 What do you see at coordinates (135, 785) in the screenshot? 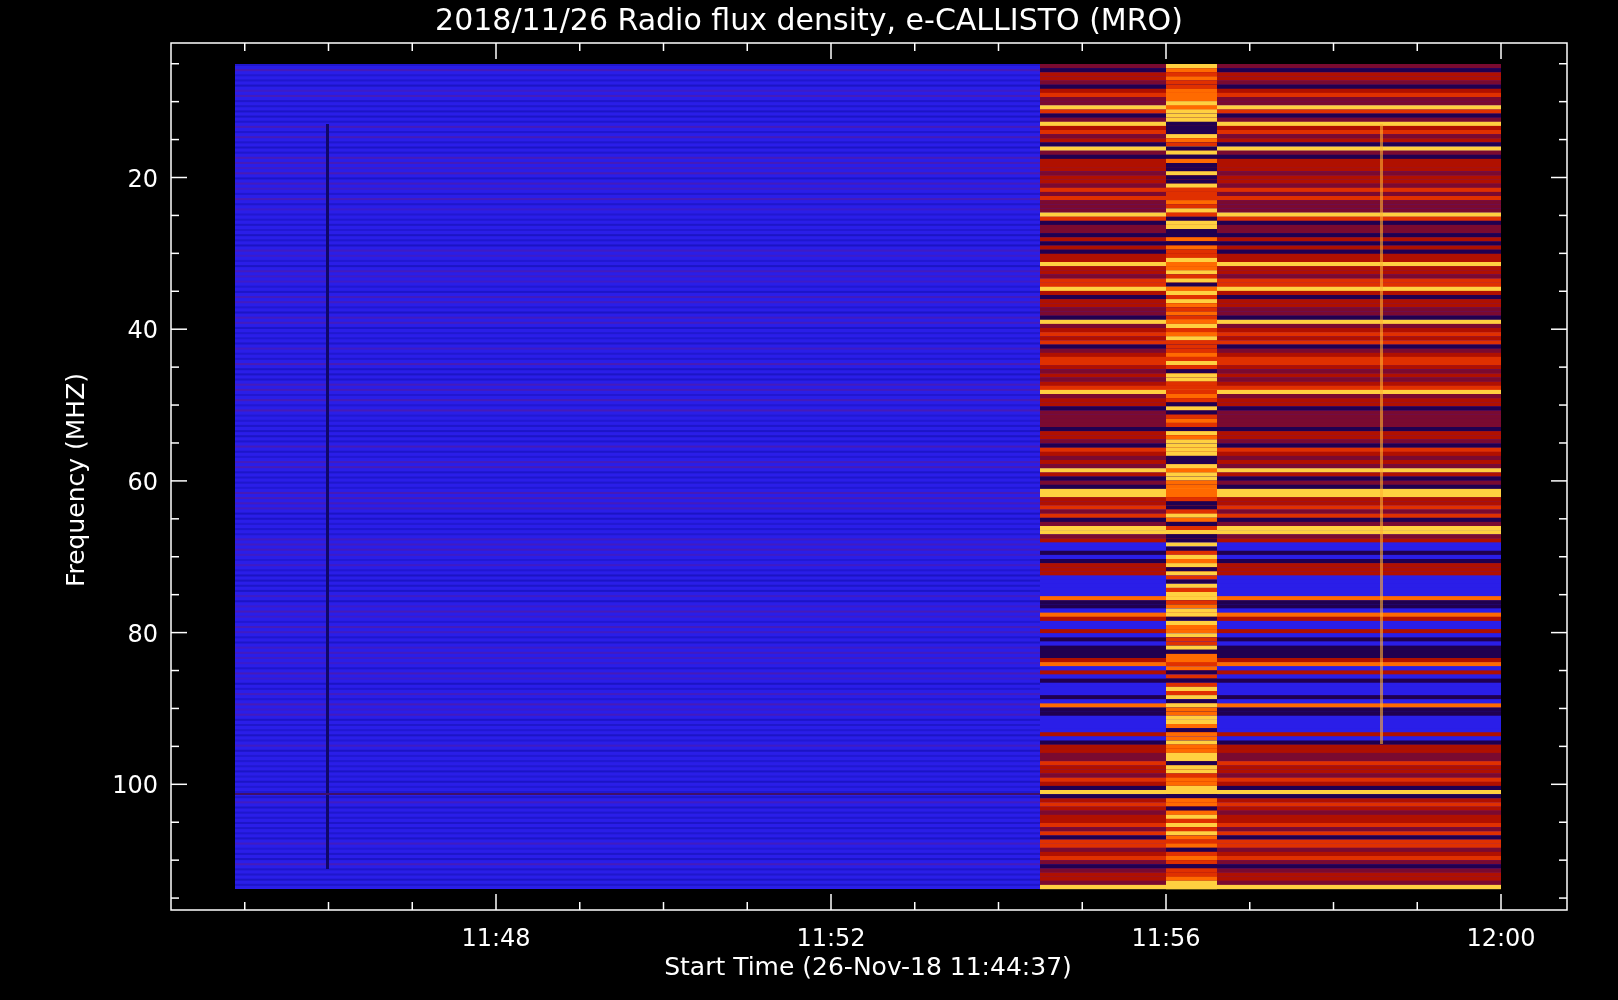
I see `y-tick-label: 100` at bounding box center [135, 785].